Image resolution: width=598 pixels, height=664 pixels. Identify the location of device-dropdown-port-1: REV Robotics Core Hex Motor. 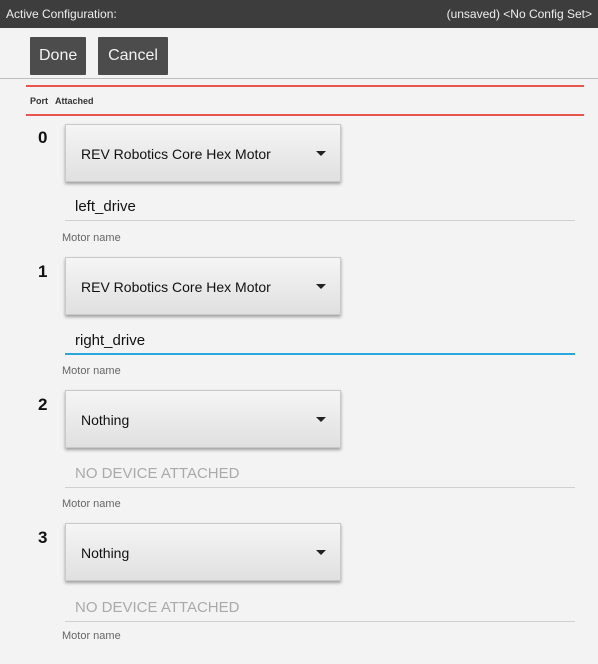
(203, 286).